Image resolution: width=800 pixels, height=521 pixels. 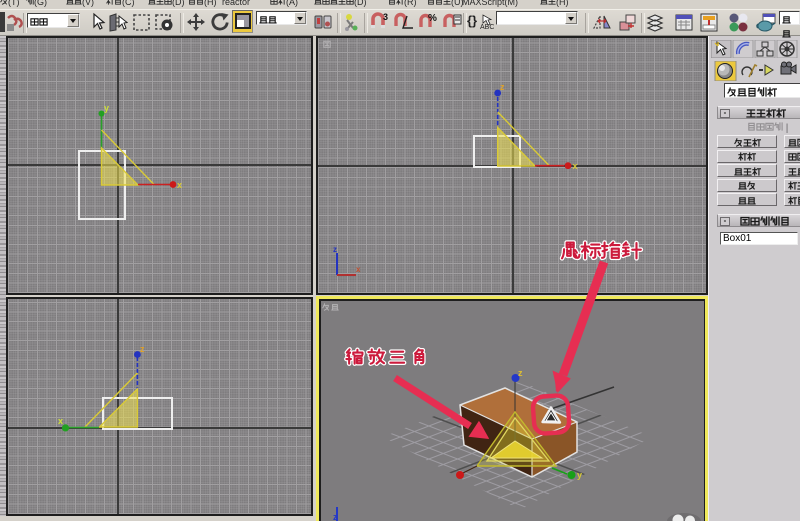 What do you see at coordinates (385, 17) in the screenshot?
I see `svg-text: 3` at bounding box center [385, 17].